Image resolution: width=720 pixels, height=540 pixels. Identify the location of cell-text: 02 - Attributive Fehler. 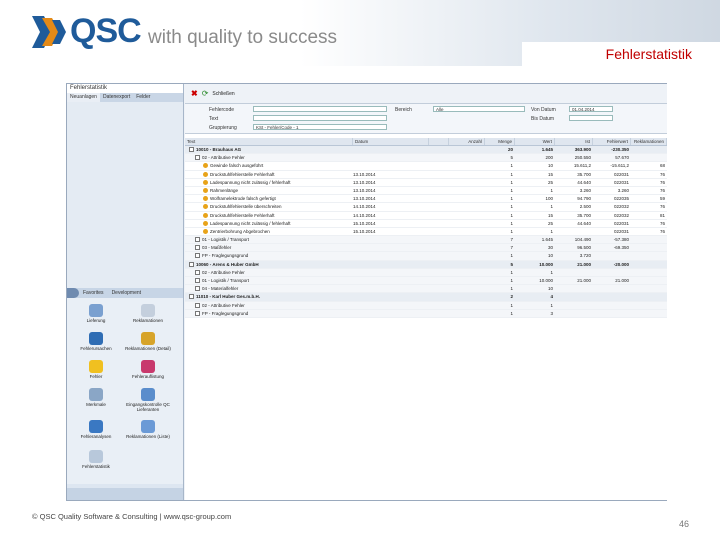
(223, 272).